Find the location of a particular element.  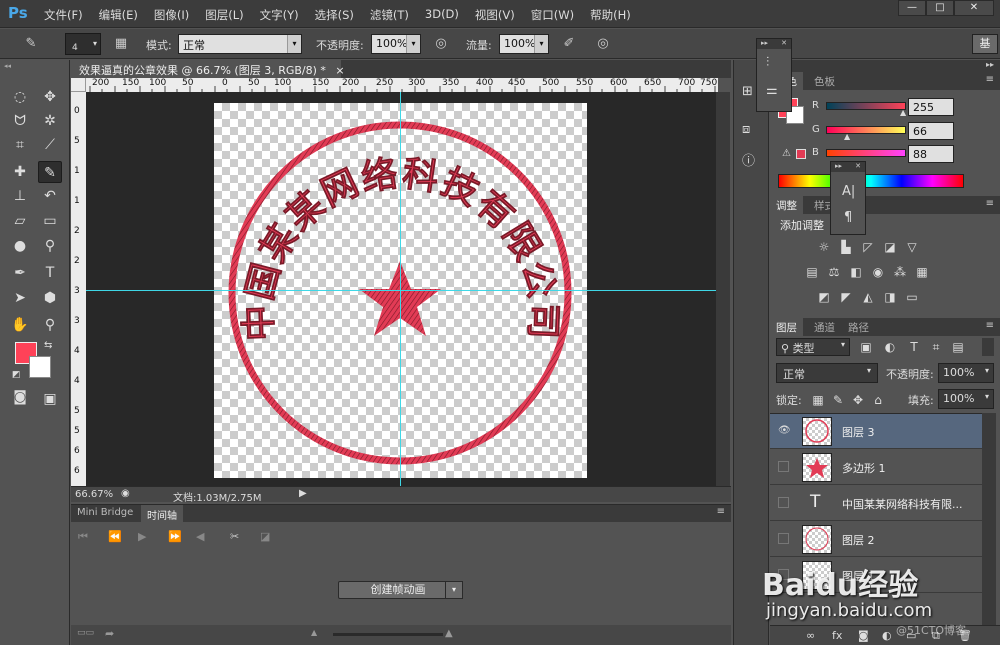

lock-all-icon: ⌂ is located at coordinates (878, 400).